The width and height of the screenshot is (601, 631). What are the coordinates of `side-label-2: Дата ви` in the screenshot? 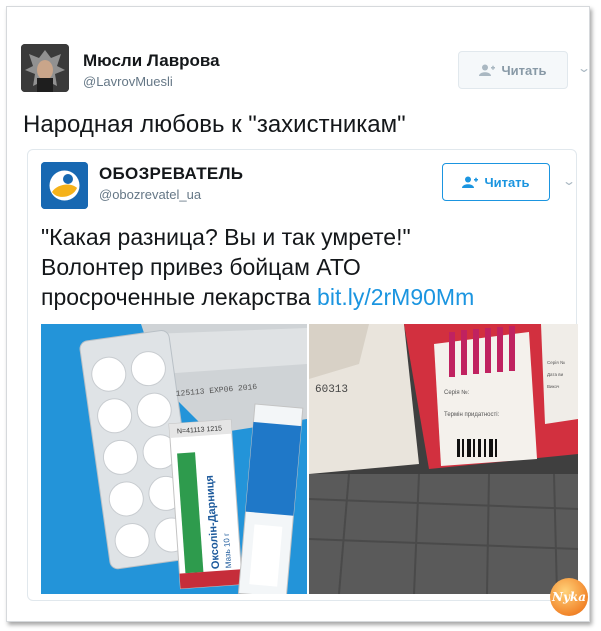 It's located at (555, 374).